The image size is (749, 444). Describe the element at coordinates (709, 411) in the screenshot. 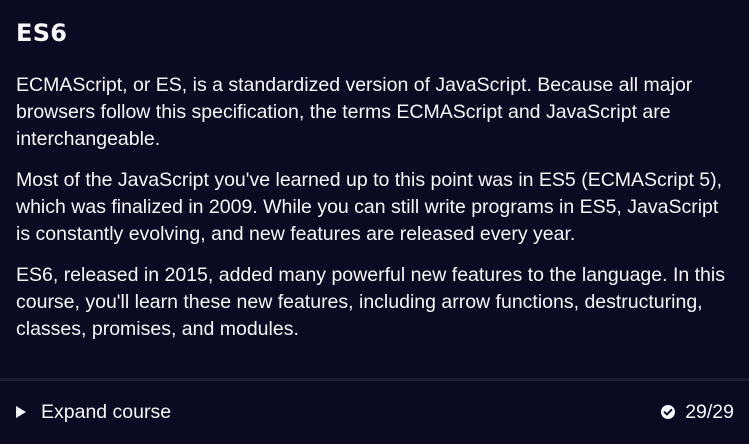

I see `progress-count: 29/29` at that location.